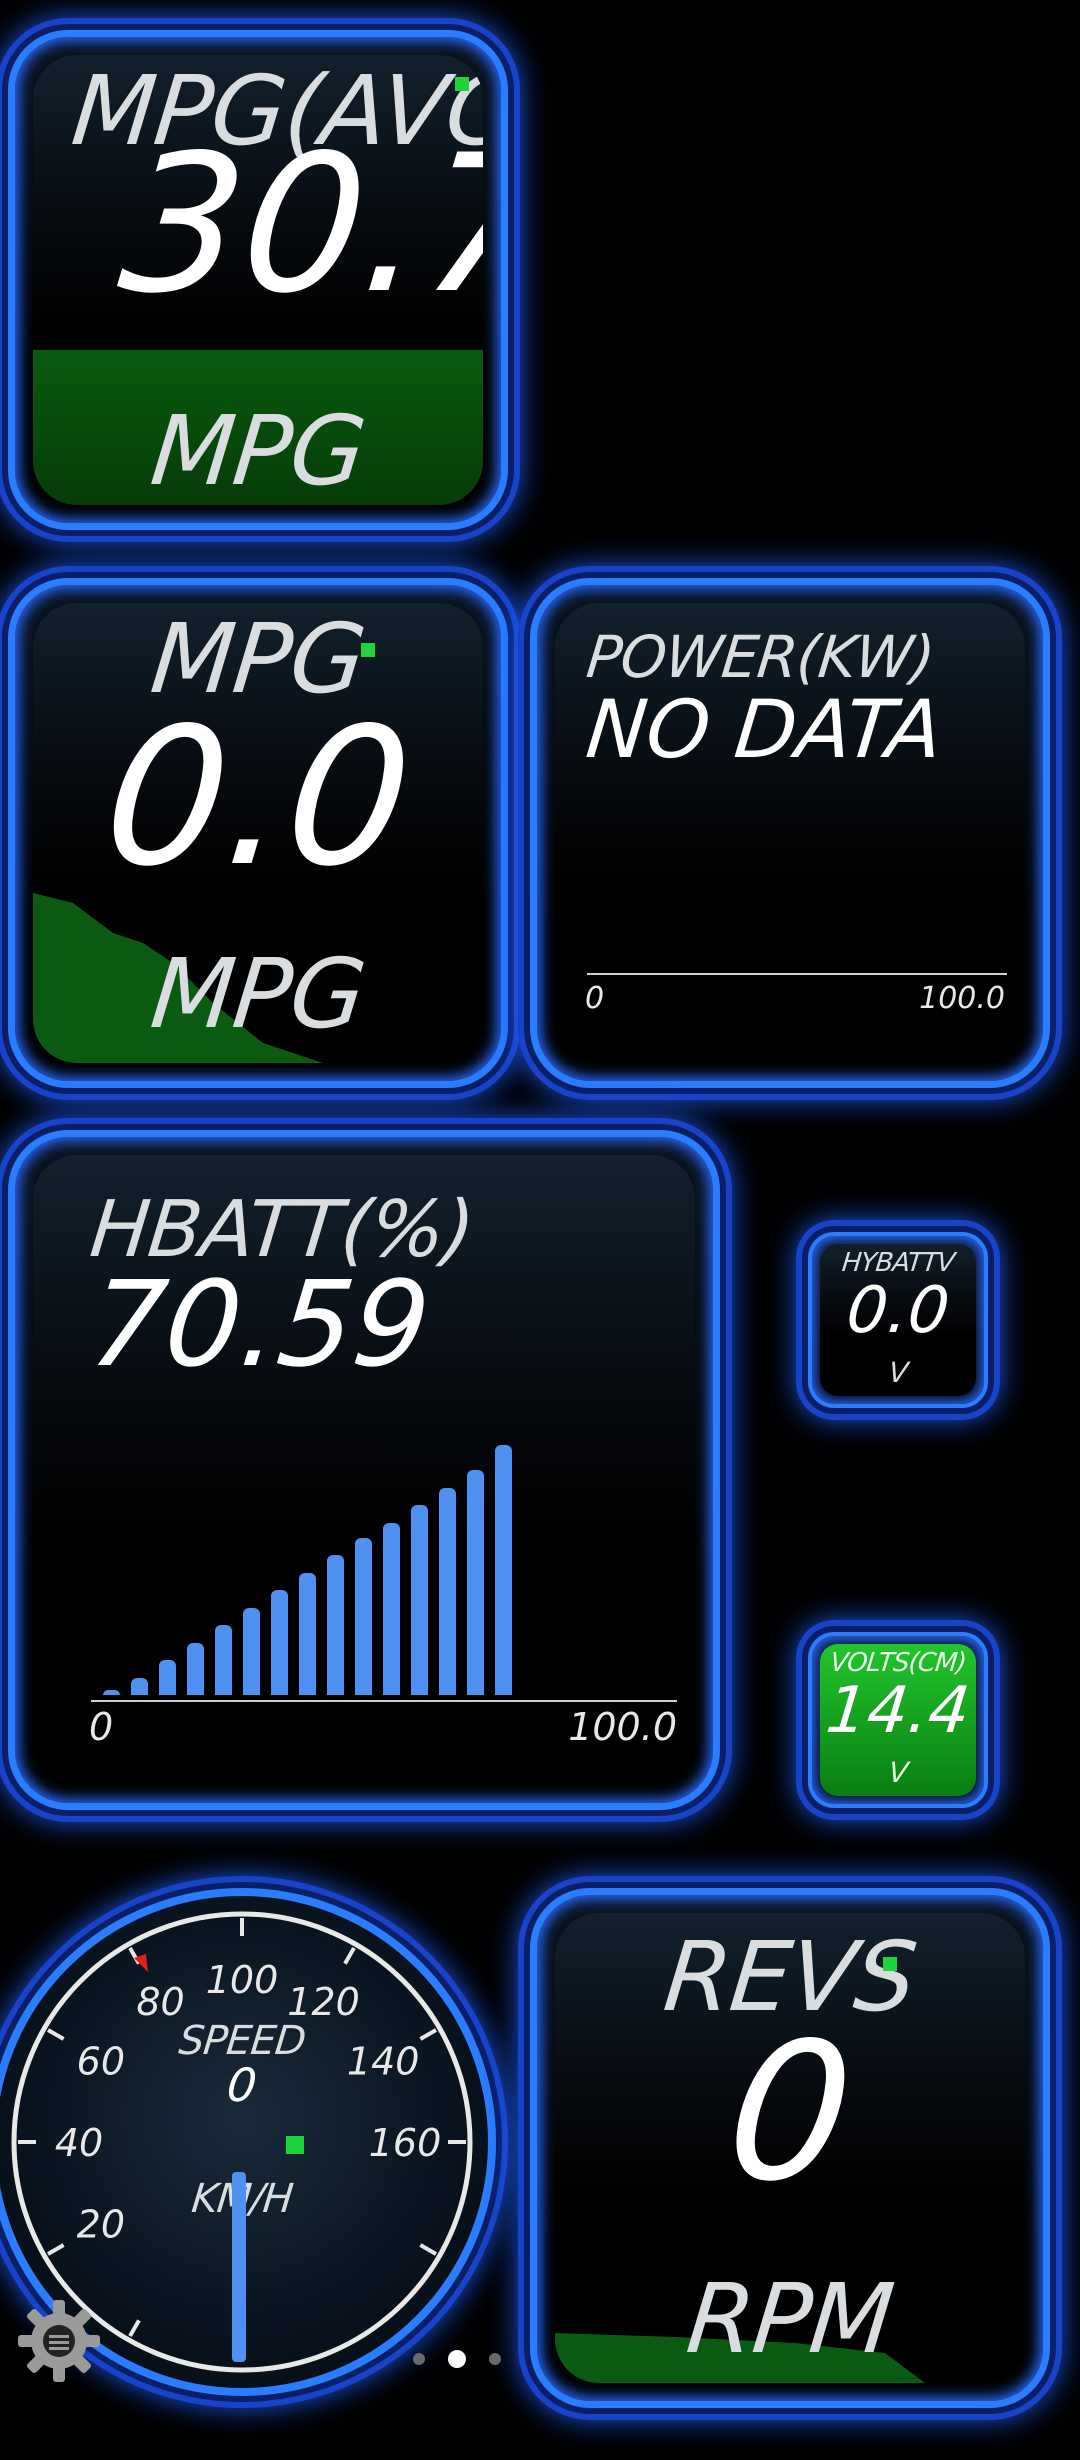  I want to click on gauge-mpg-avg: MPG(AVG) 30.7 MPG, so click(258, 280).